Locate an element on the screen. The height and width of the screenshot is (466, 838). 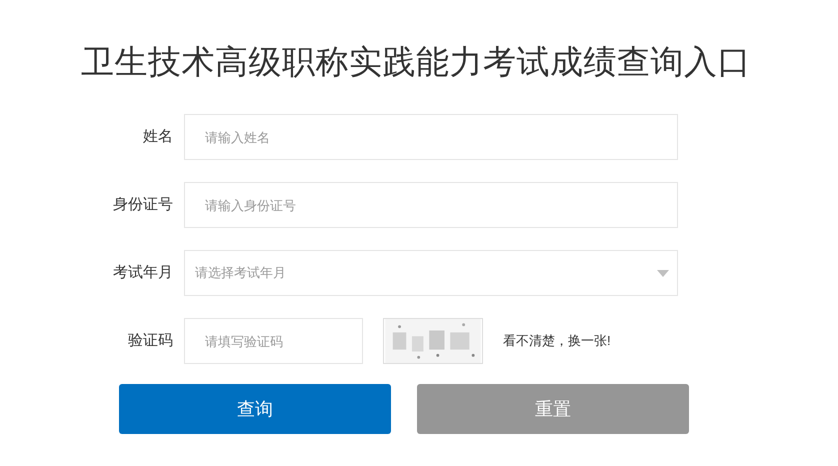
caret-icon is located at coordinates (663, 273).